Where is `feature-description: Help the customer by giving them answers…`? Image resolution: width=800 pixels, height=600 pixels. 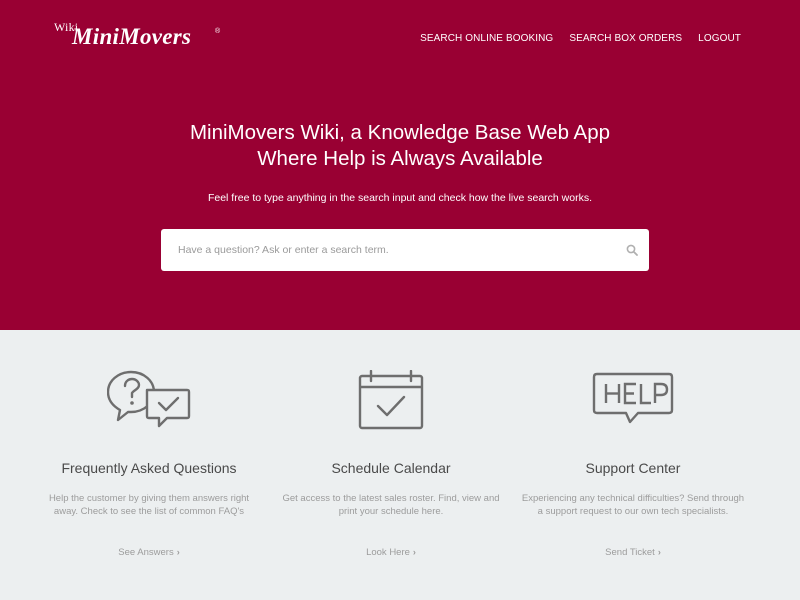 feature-description: Help the customer by giving them answers… is located at coordinates (149, 505).